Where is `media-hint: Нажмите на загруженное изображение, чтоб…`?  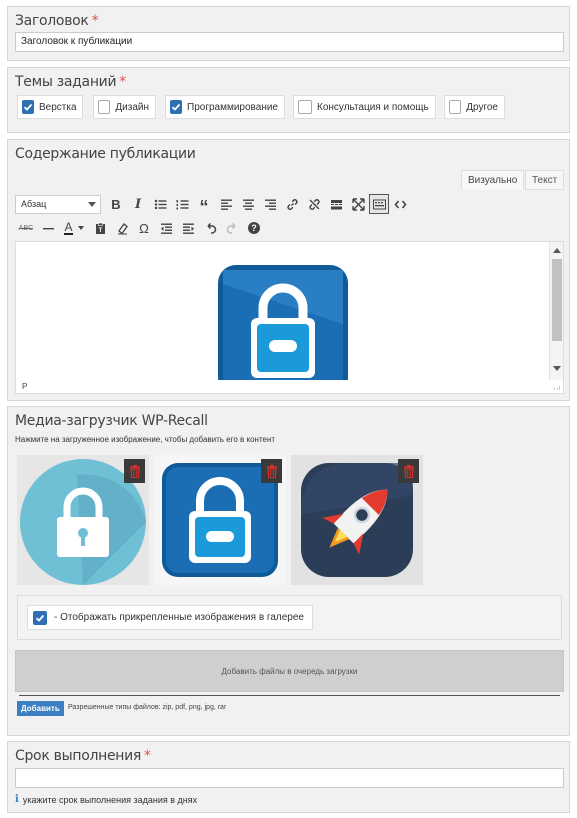 media-hint: Нажмите на загруженное изображение, чтоб… is located at coordinates (145, 439).